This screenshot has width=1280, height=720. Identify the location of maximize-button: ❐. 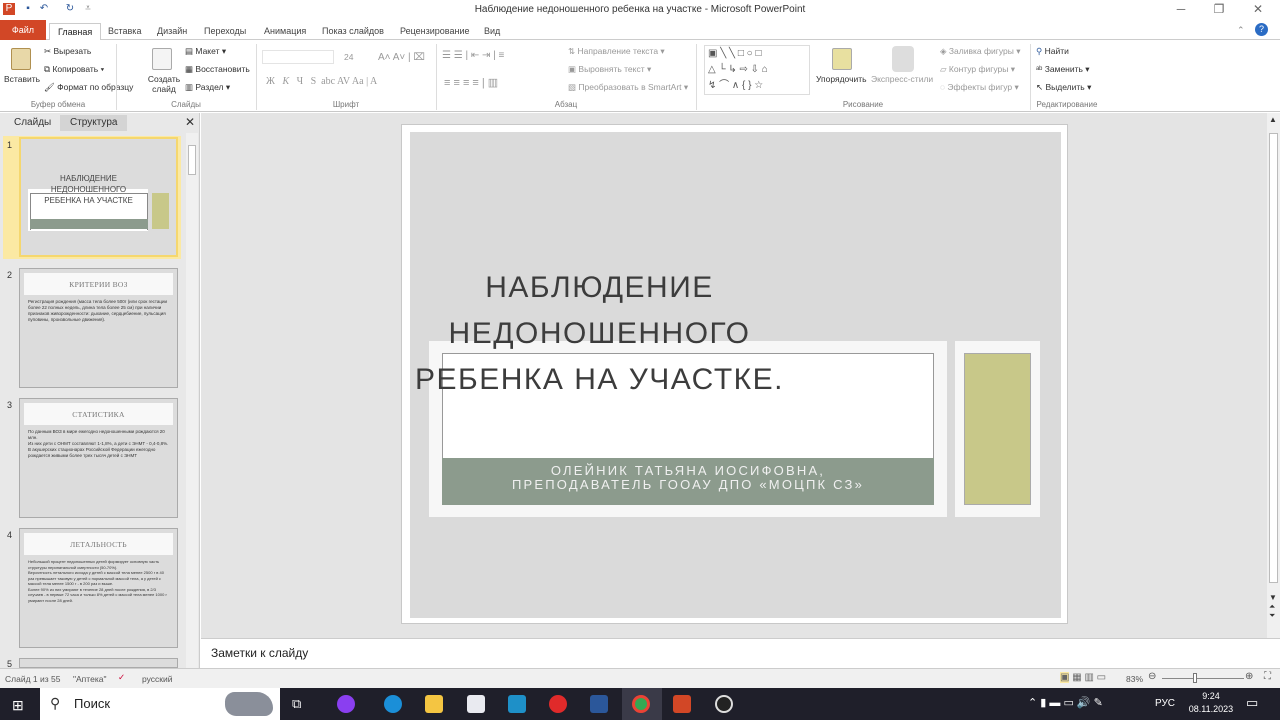
(1219, 10).